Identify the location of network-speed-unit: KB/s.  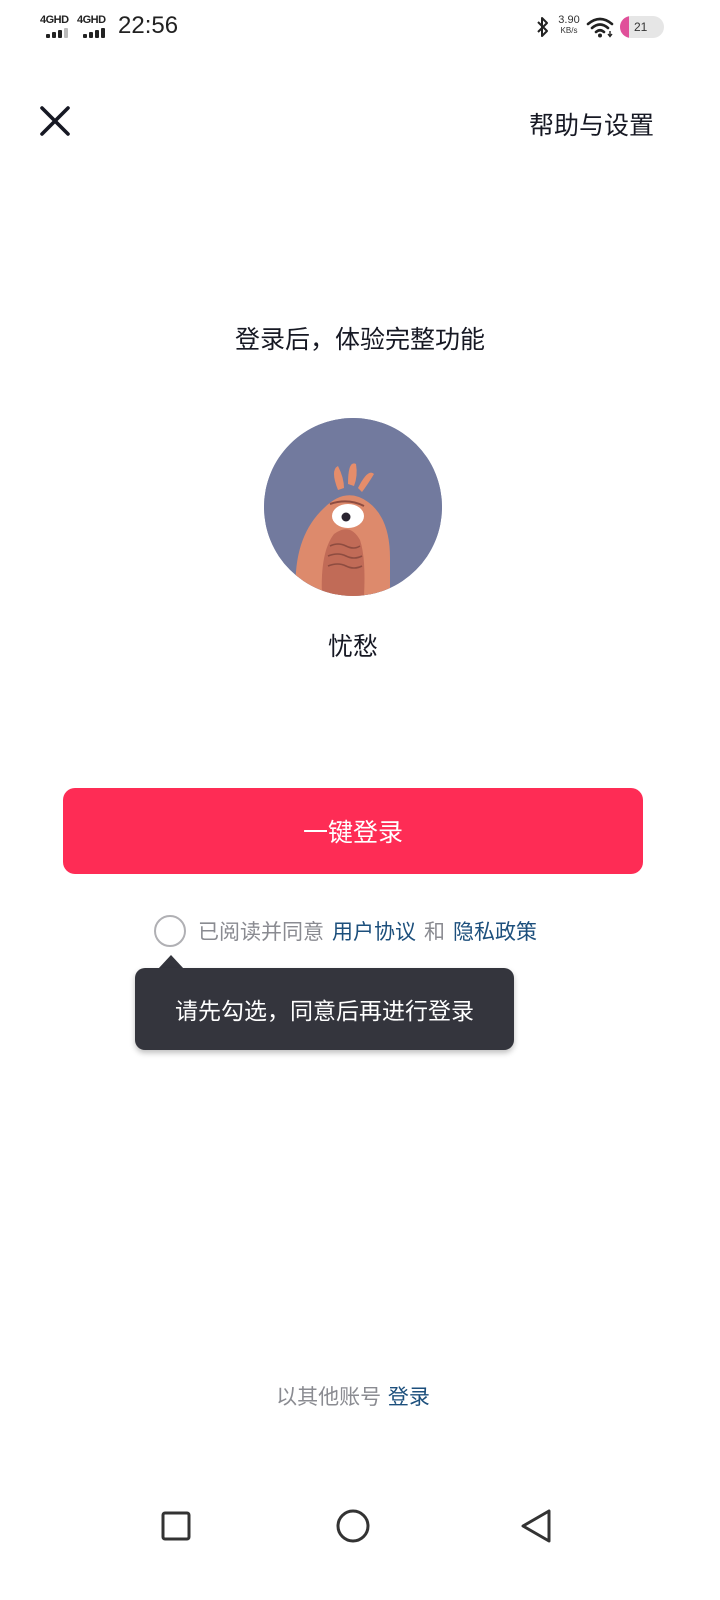
(569, 30).